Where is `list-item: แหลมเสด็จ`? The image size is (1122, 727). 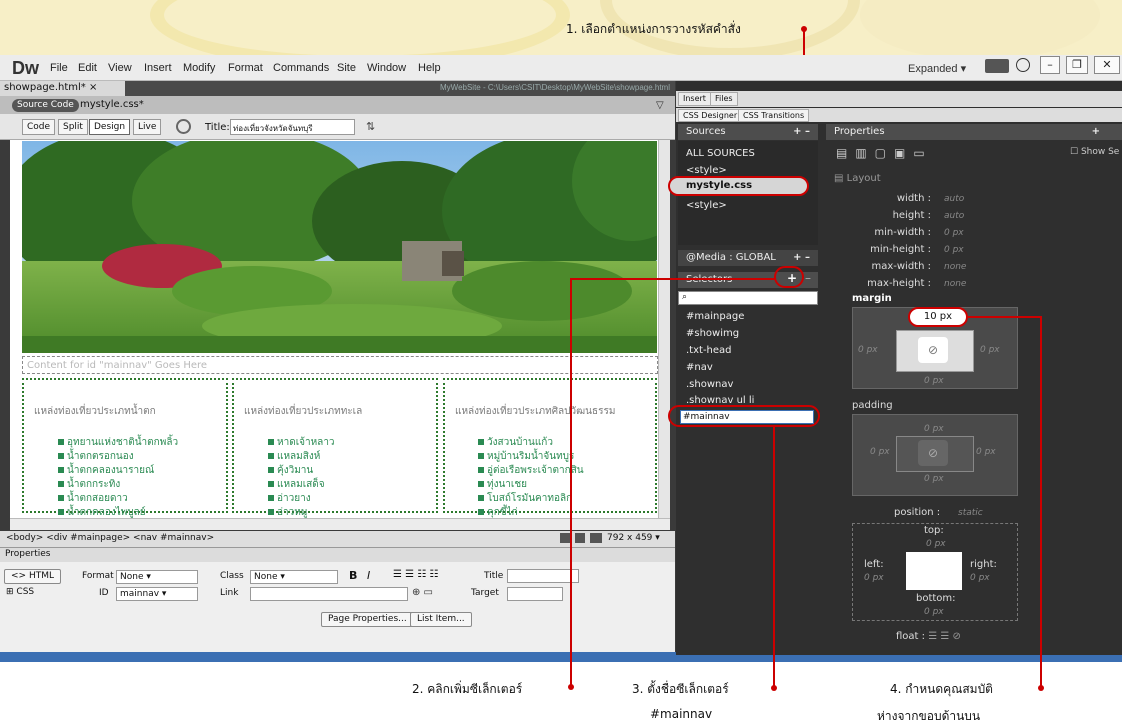
list-item: แหลมเสด็จ is located at coordinates (296, 484).